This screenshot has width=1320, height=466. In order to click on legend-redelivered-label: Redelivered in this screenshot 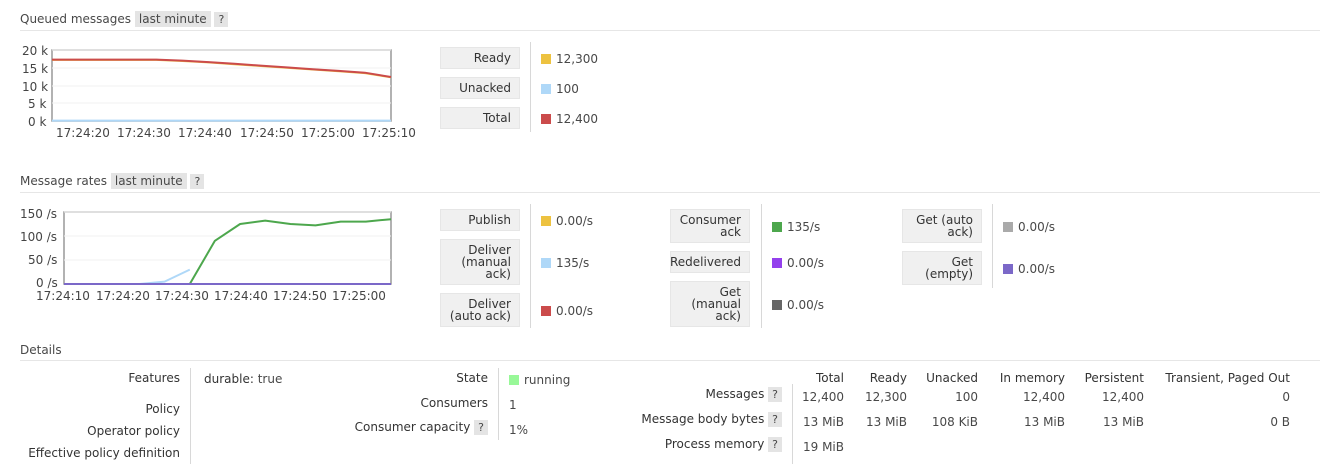, I will do `click(710, 262)`.